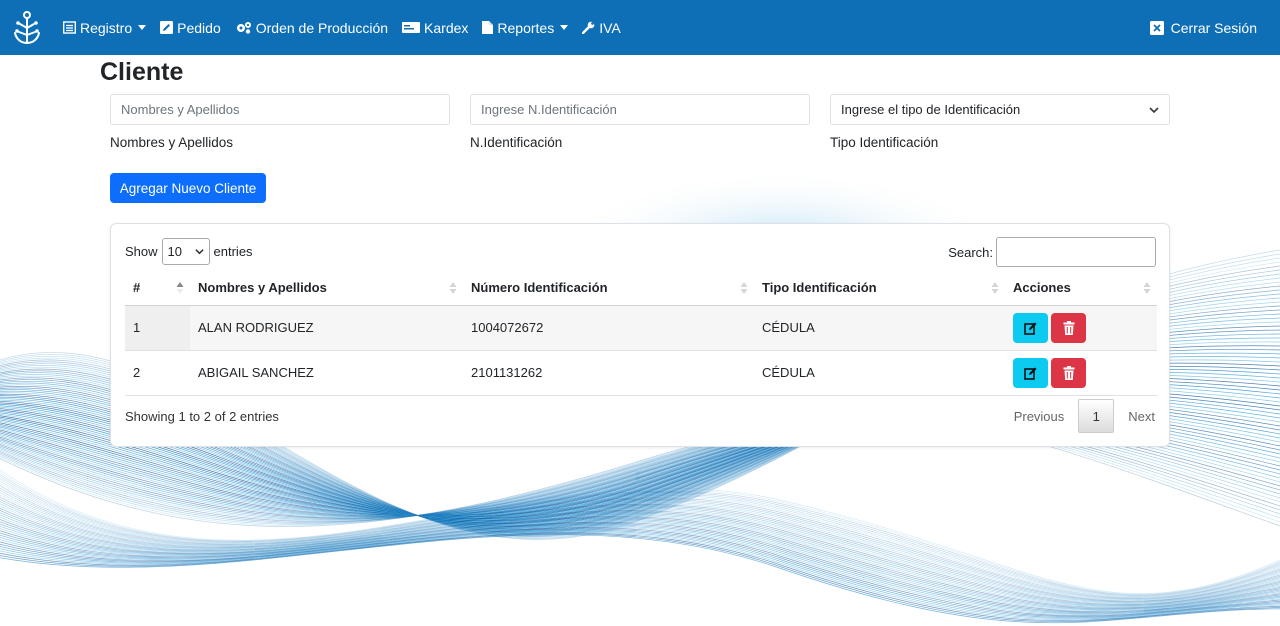 The width and height of the screenshot is (1280, 626). What do you see at coordinates (322, 27) in the screenshot?
I see `nav-orden-label: Orden de Producción` at bounding box center [322, 27].